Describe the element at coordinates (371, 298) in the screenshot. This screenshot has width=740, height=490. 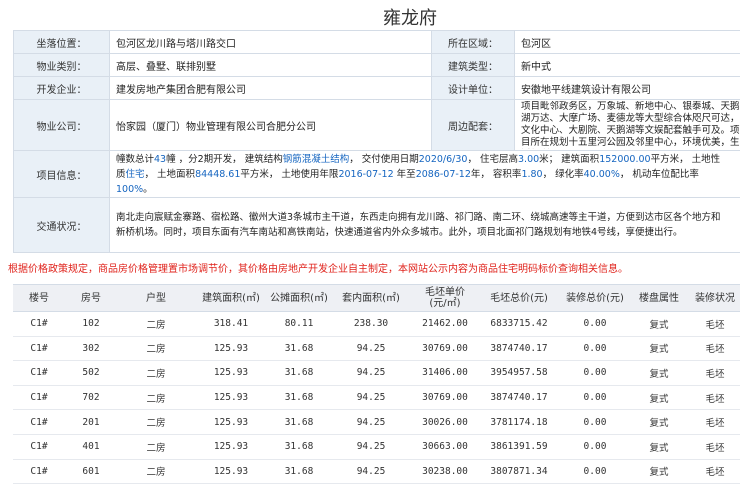
I see `header-inner-area: 套内面积(㎡)` at that location.